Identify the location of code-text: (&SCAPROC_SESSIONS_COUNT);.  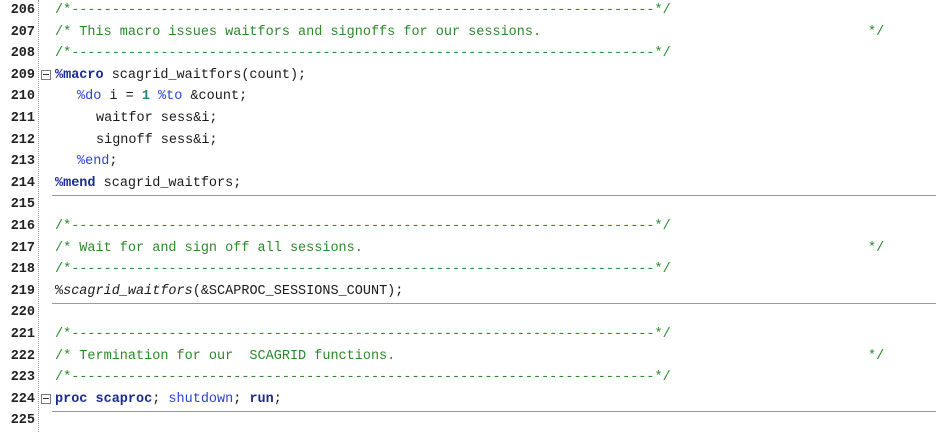
(298, 291).